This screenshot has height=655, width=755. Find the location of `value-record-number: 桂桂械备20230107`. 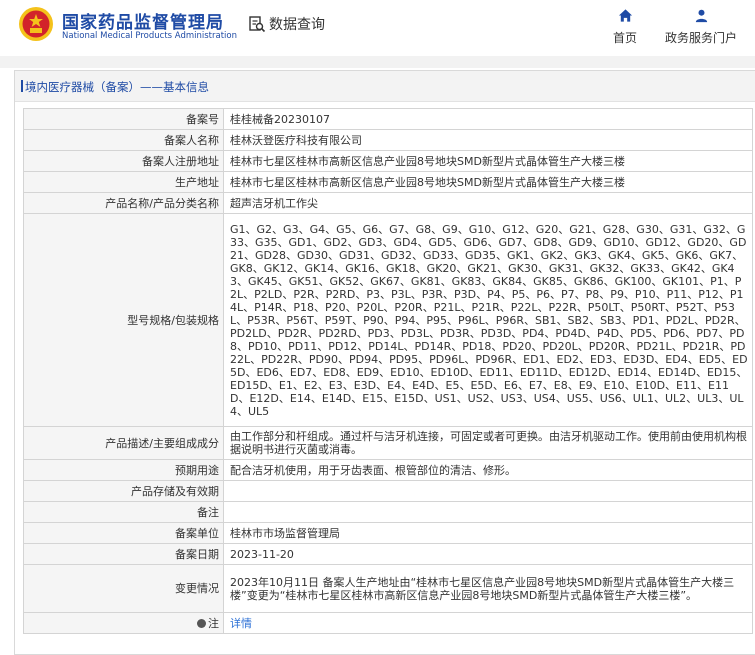

value-record-number: 桂桂械备20230107 is located at coordinates (488, 119).